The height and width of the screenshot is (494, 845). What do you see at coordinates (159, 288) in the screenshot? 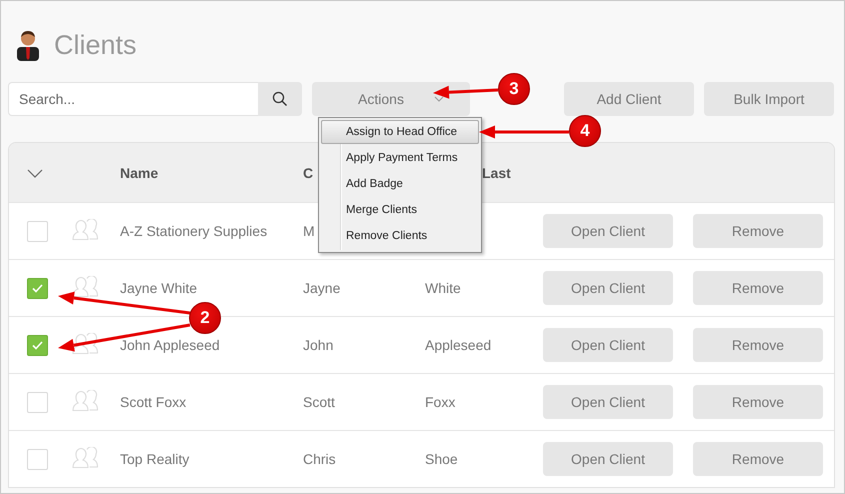
I see `client-name: Jayne White` at bounding box center [159, 288].